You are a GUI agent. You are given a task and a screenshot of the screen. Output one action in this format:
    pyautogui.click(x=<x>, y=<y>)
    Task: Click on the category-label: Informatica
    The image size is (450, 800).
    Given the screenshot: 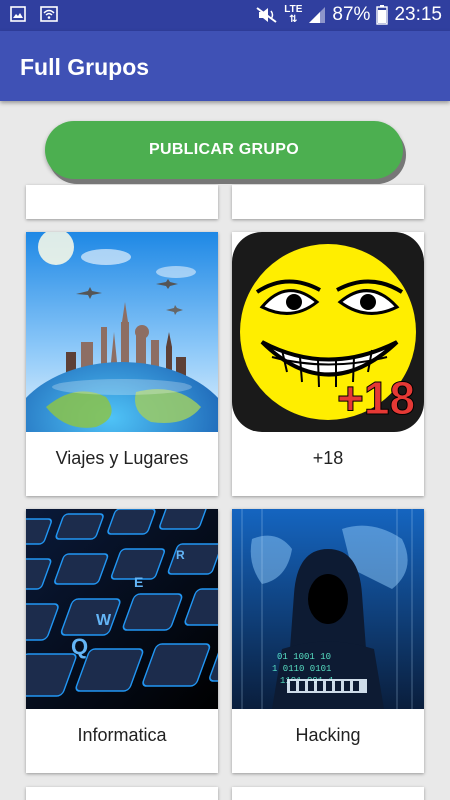 What is the action you would take?
    pyautogui.click(x=122, y=735)
    